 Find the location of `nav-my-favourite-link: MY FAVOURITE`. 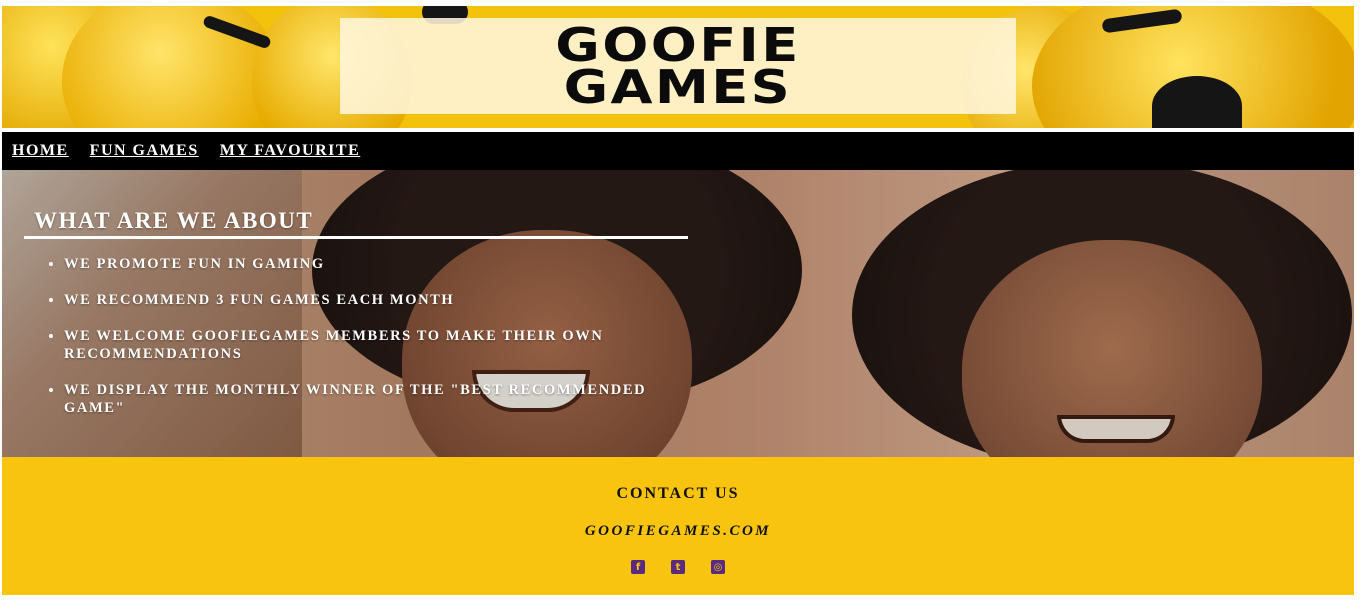

nav-my-favourite-link: MY FAVOURITE is located at coordinates (290, 151).